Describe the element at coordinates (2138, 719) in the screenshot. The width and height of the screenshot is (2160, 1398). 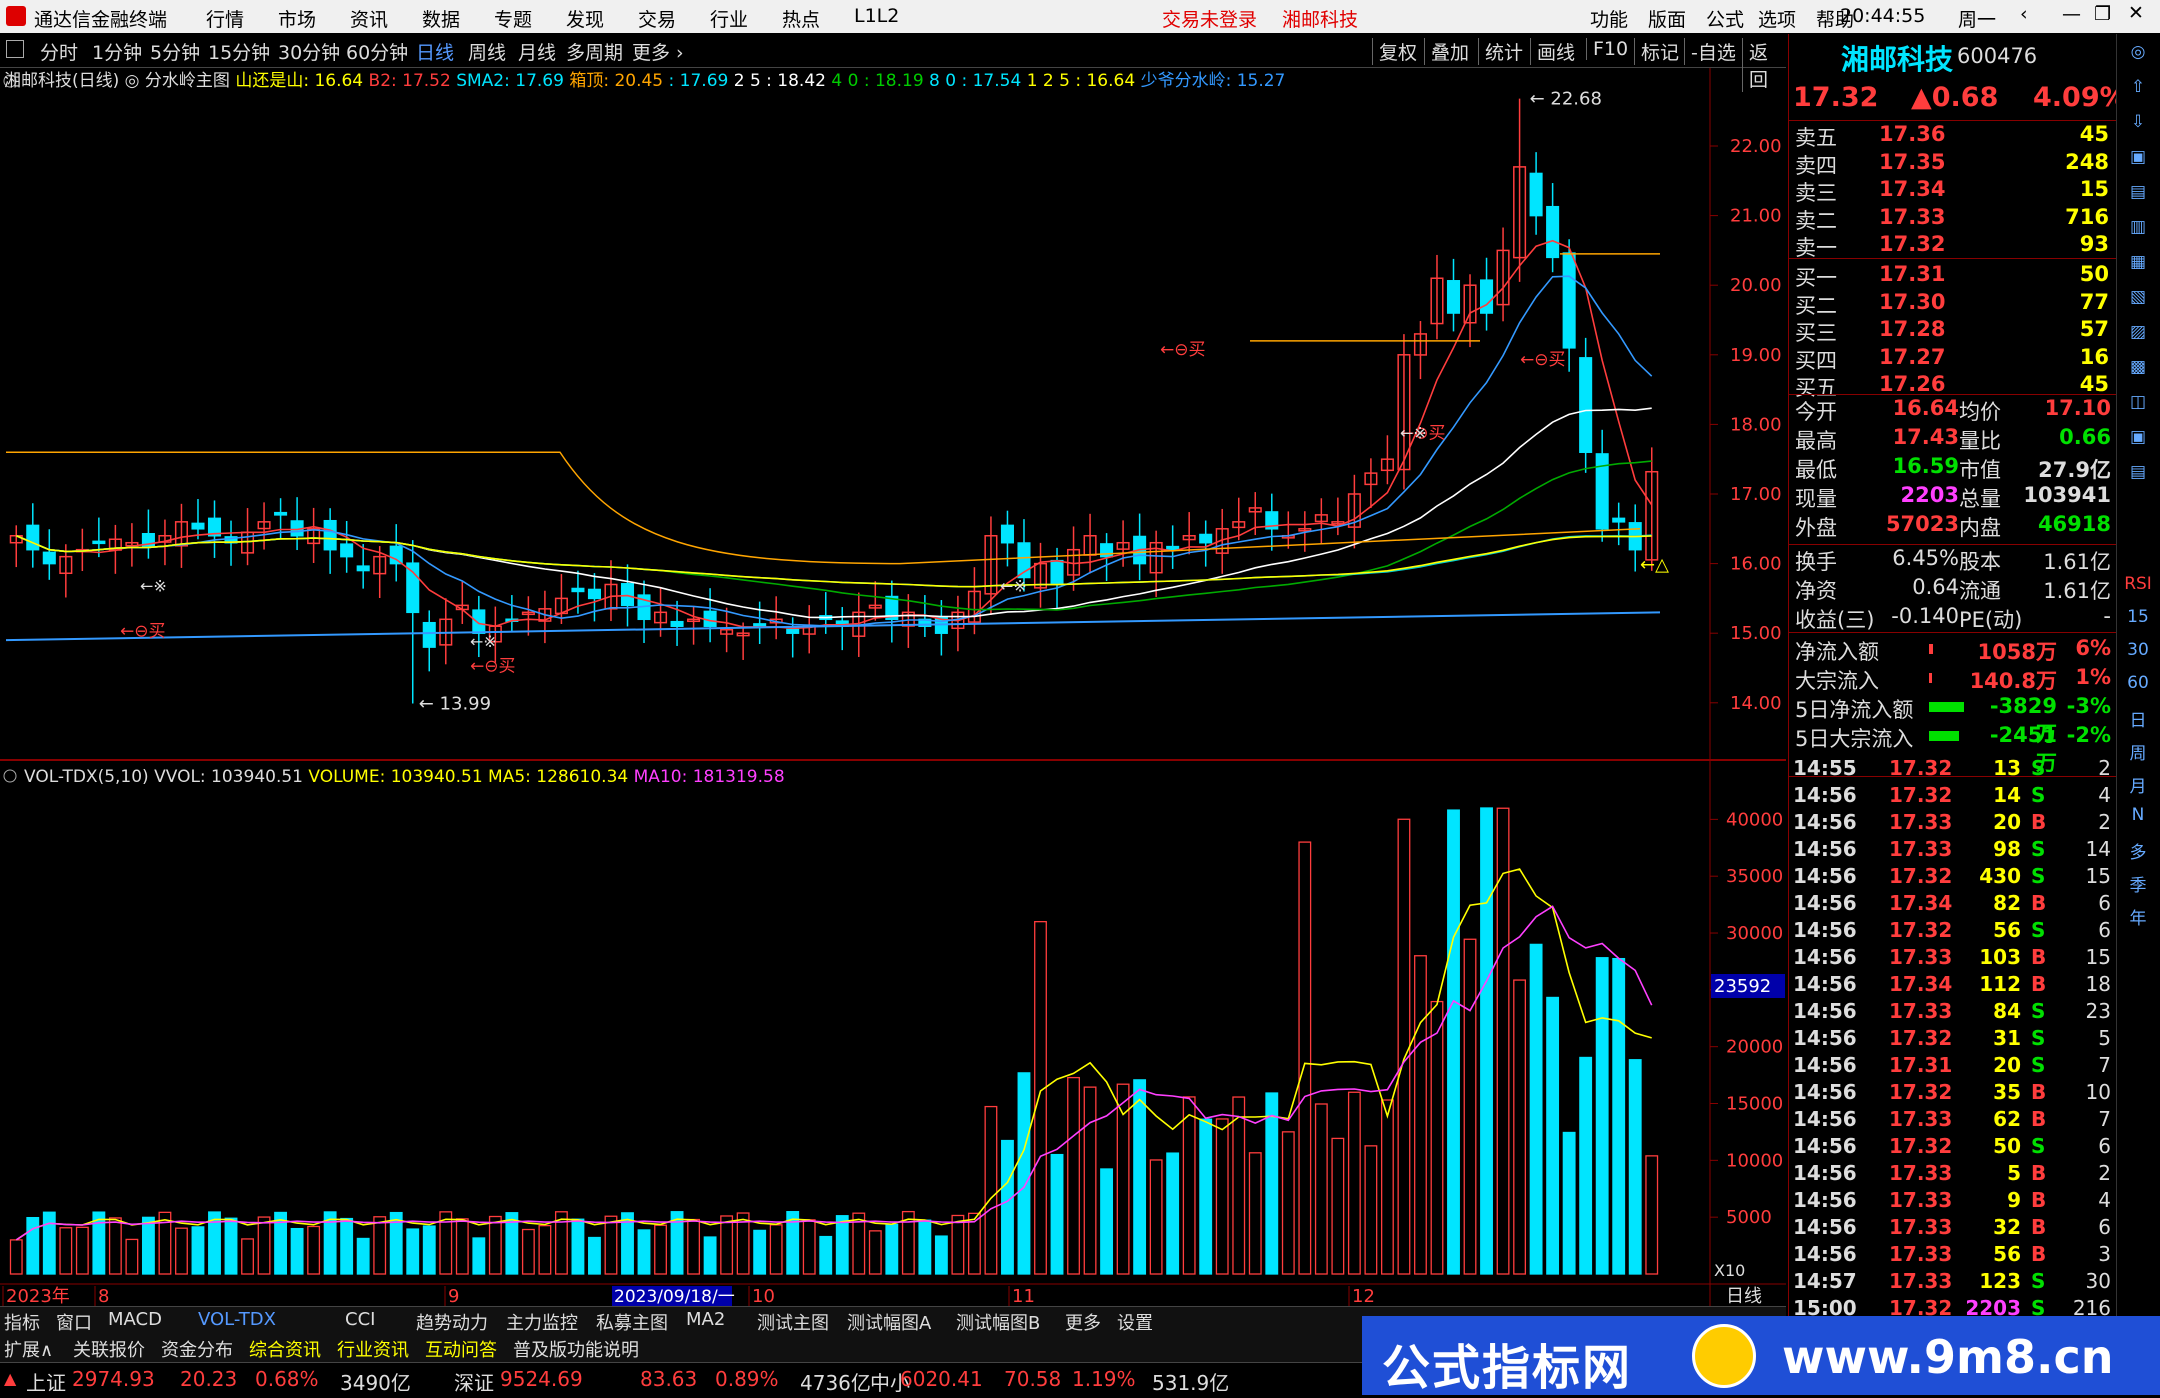
I see `side-period-4: 日` at that location.